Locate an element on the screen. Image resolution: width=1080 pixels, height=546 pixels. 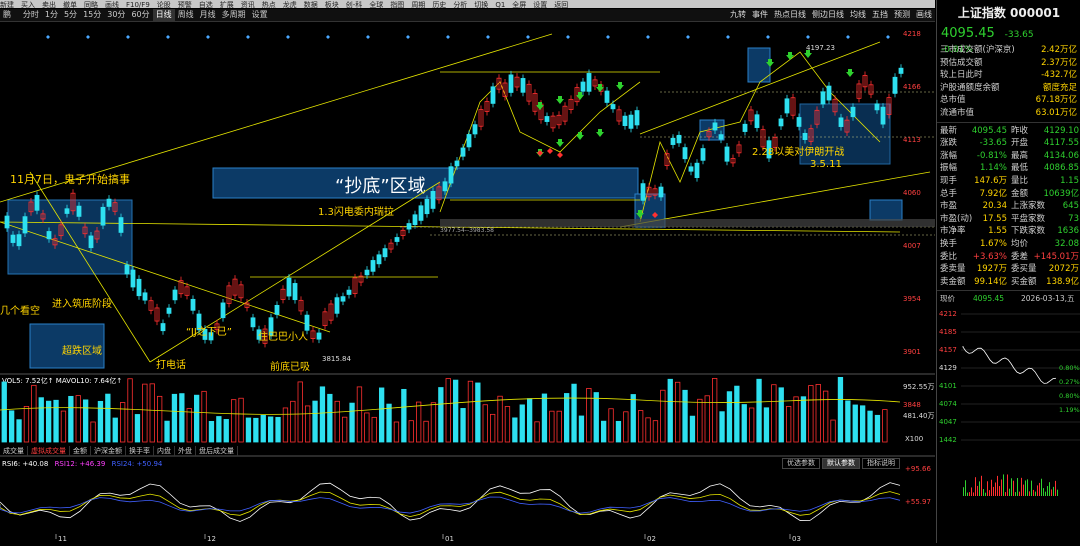
tool-5: 五挡 is located at coordinates (880, 15).